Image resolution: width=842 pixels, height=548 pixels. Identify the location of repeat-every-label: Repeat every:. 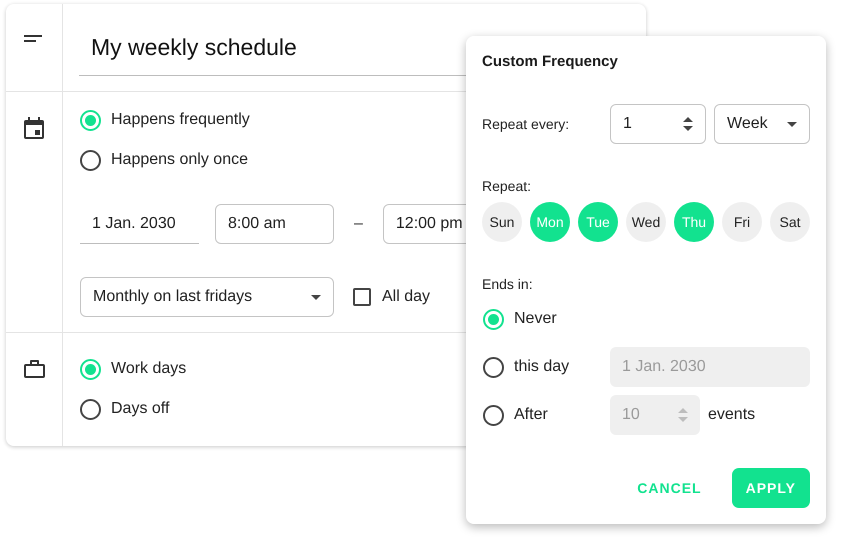
(526, 124).